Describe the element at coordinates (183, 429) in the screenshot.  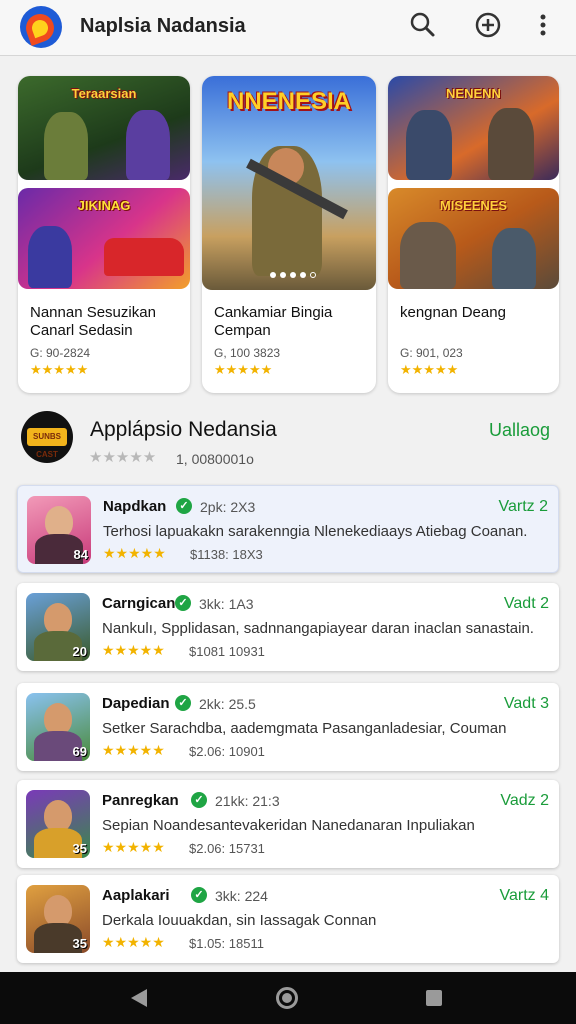
I see `section-title: Applápsio Nedansia` at that location.